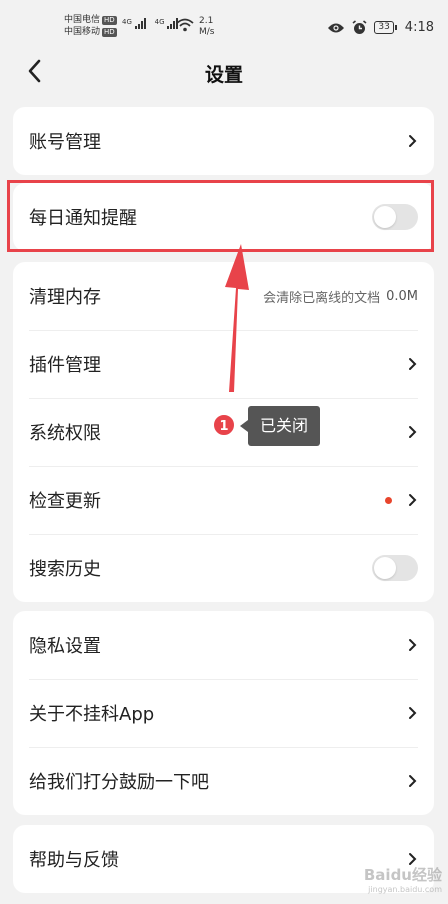 The image size is (448, 904). Describe the element at coordinates (82, 20) in the screenshot. I see `carrier-1: 中国电信` at that location.